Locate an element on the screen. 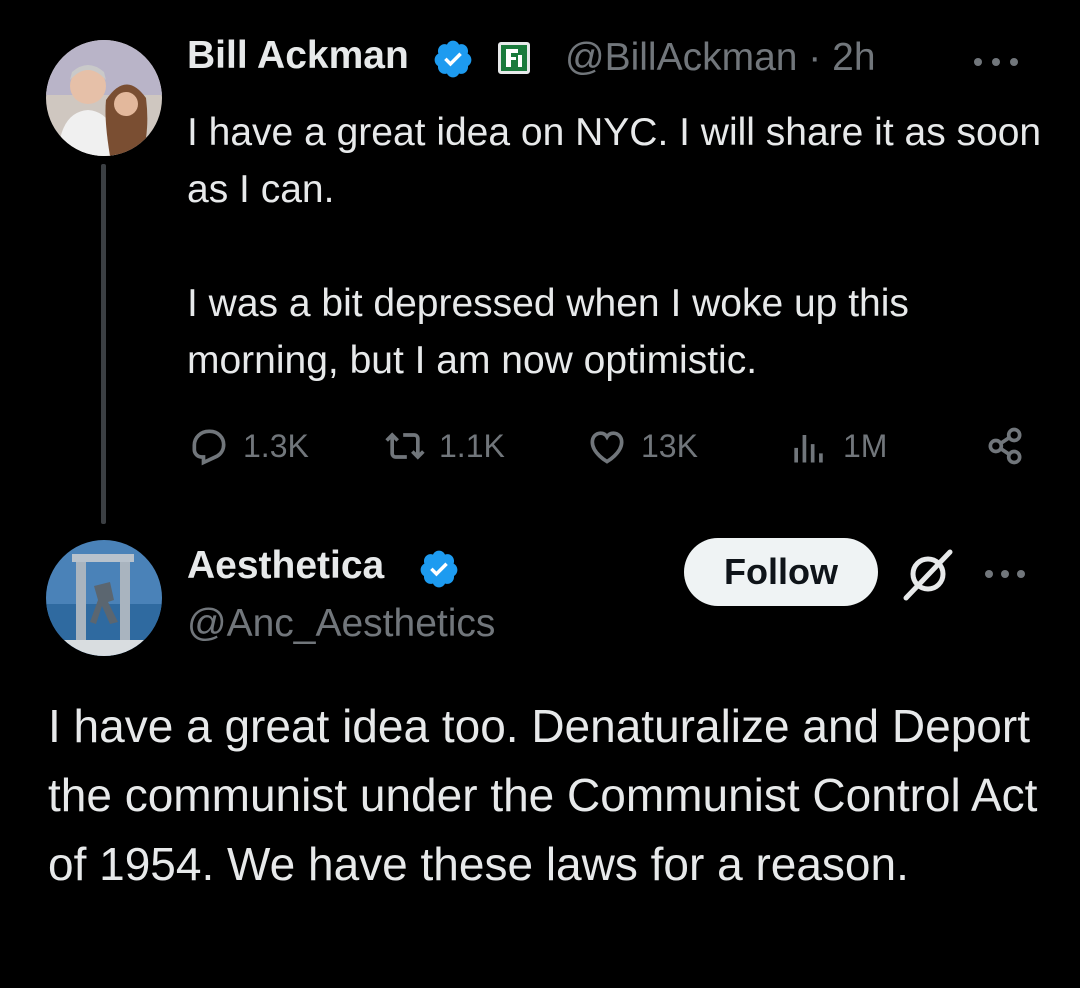 The image size is (1080, 988). like-icon is located at coordinates (607, 447).